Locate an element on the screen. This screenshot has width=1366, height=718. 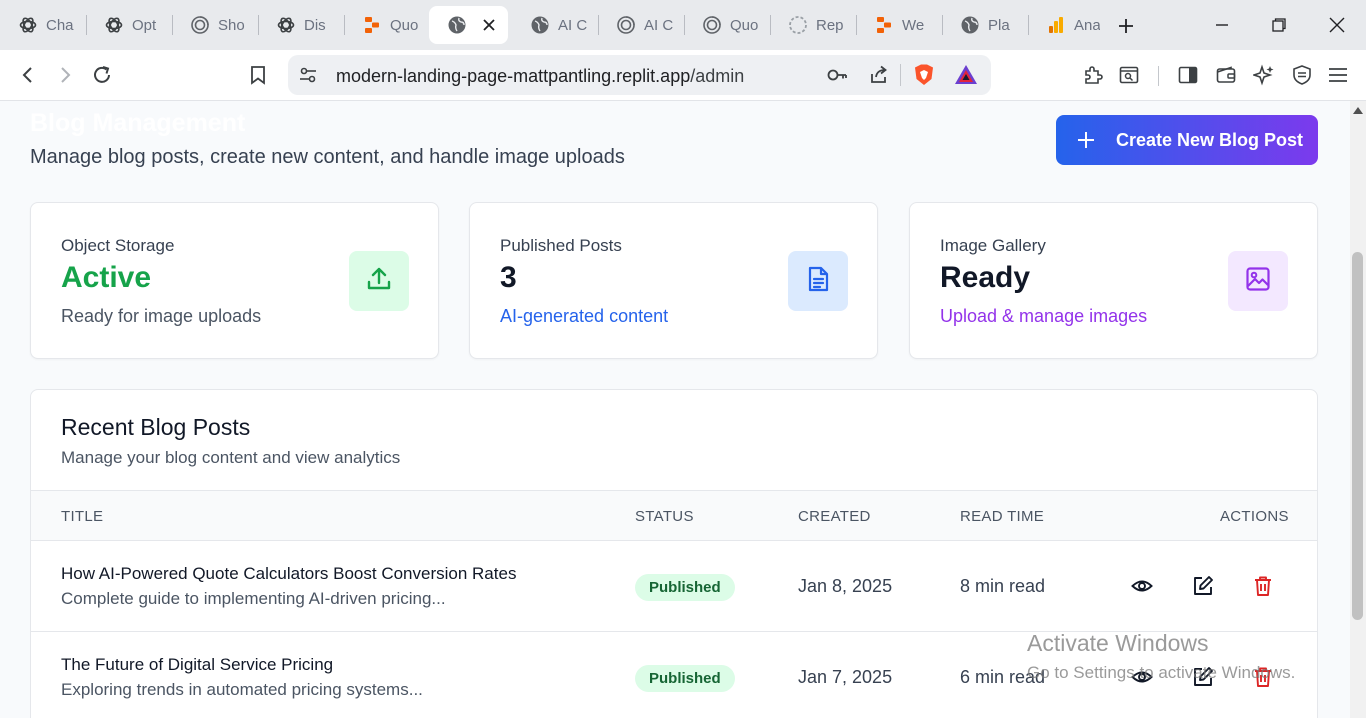
reader-mode-icon is located at coordinates (1129, 75).